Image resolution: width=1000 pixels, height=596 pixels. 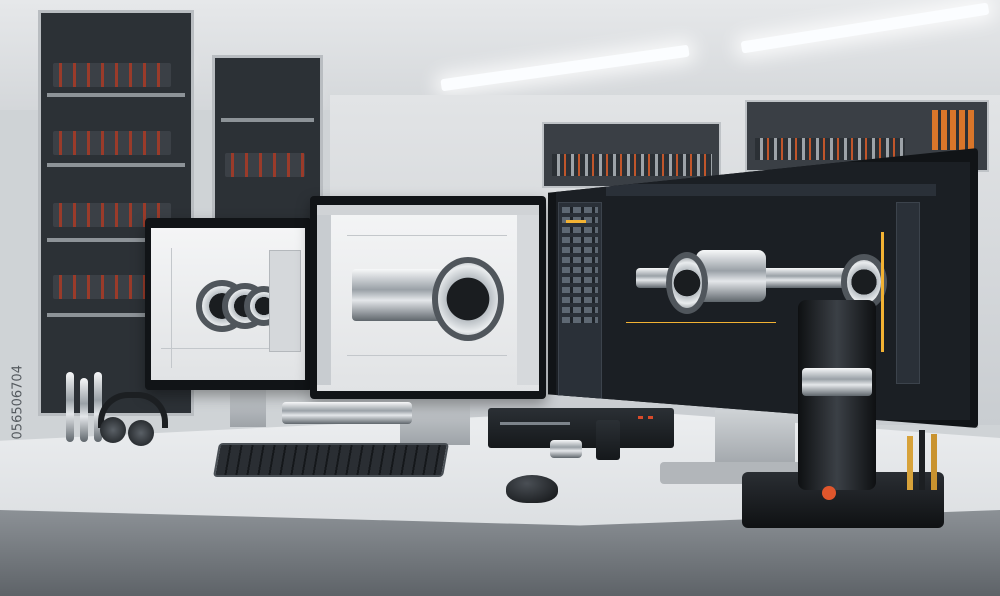 I want to click on microscope-knob, so click(x=829, y=493).